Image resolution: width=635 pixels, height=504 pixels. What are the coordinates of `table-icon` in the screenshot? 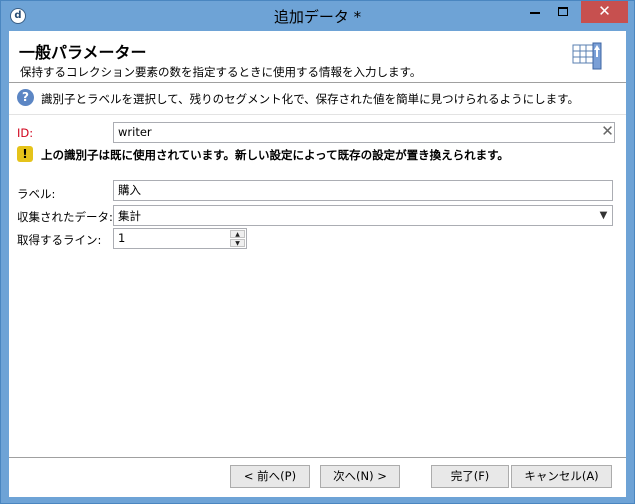 It's located at (587, 56).